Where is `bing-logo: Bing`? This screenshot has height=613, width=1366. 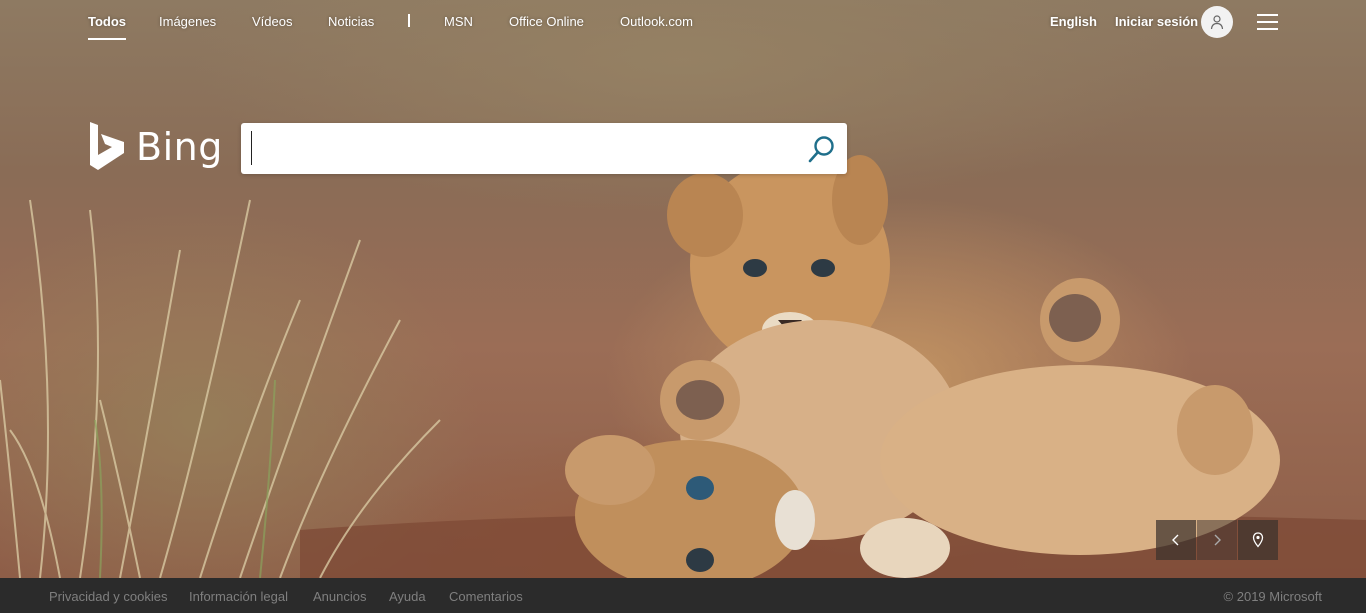
bing-logo: Bing is located at coordinates (155, 147).